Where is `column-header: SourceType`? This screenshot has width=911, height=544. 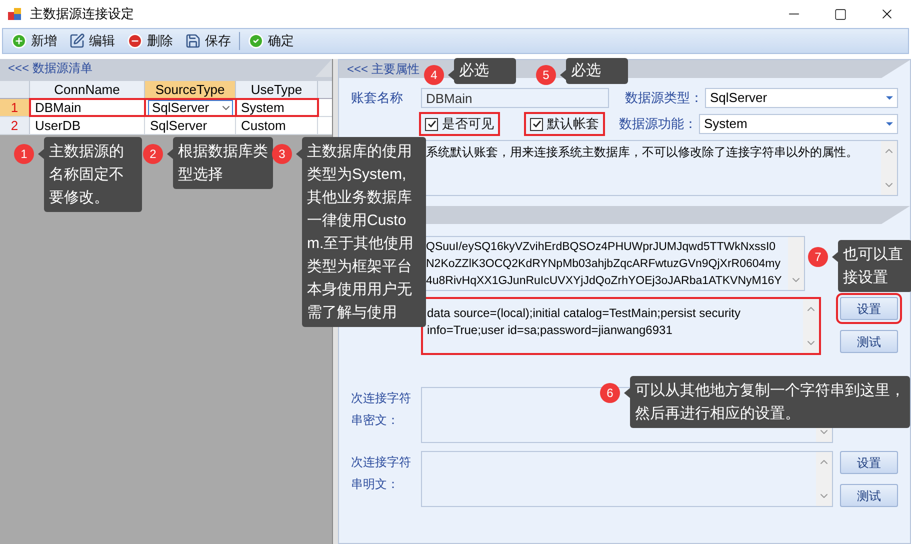 column-header: SourceType is located at coordinates (190, 89).